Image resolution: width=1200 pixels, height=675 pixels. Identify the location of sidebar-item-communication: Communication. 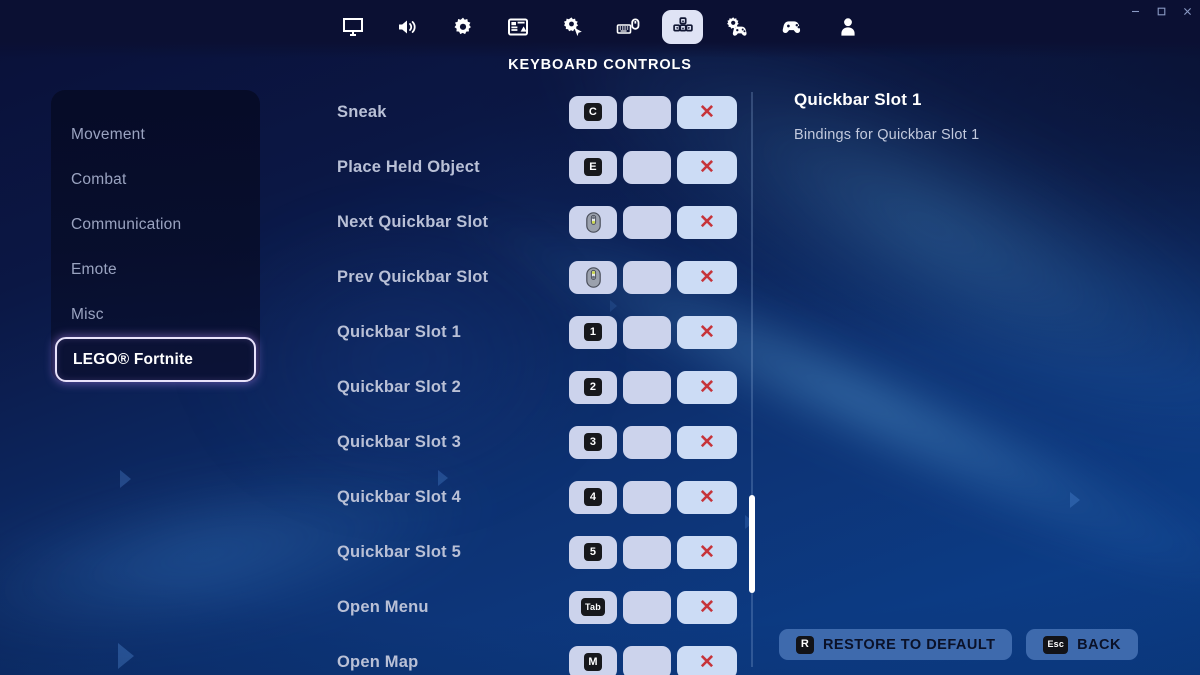
(155, 224).